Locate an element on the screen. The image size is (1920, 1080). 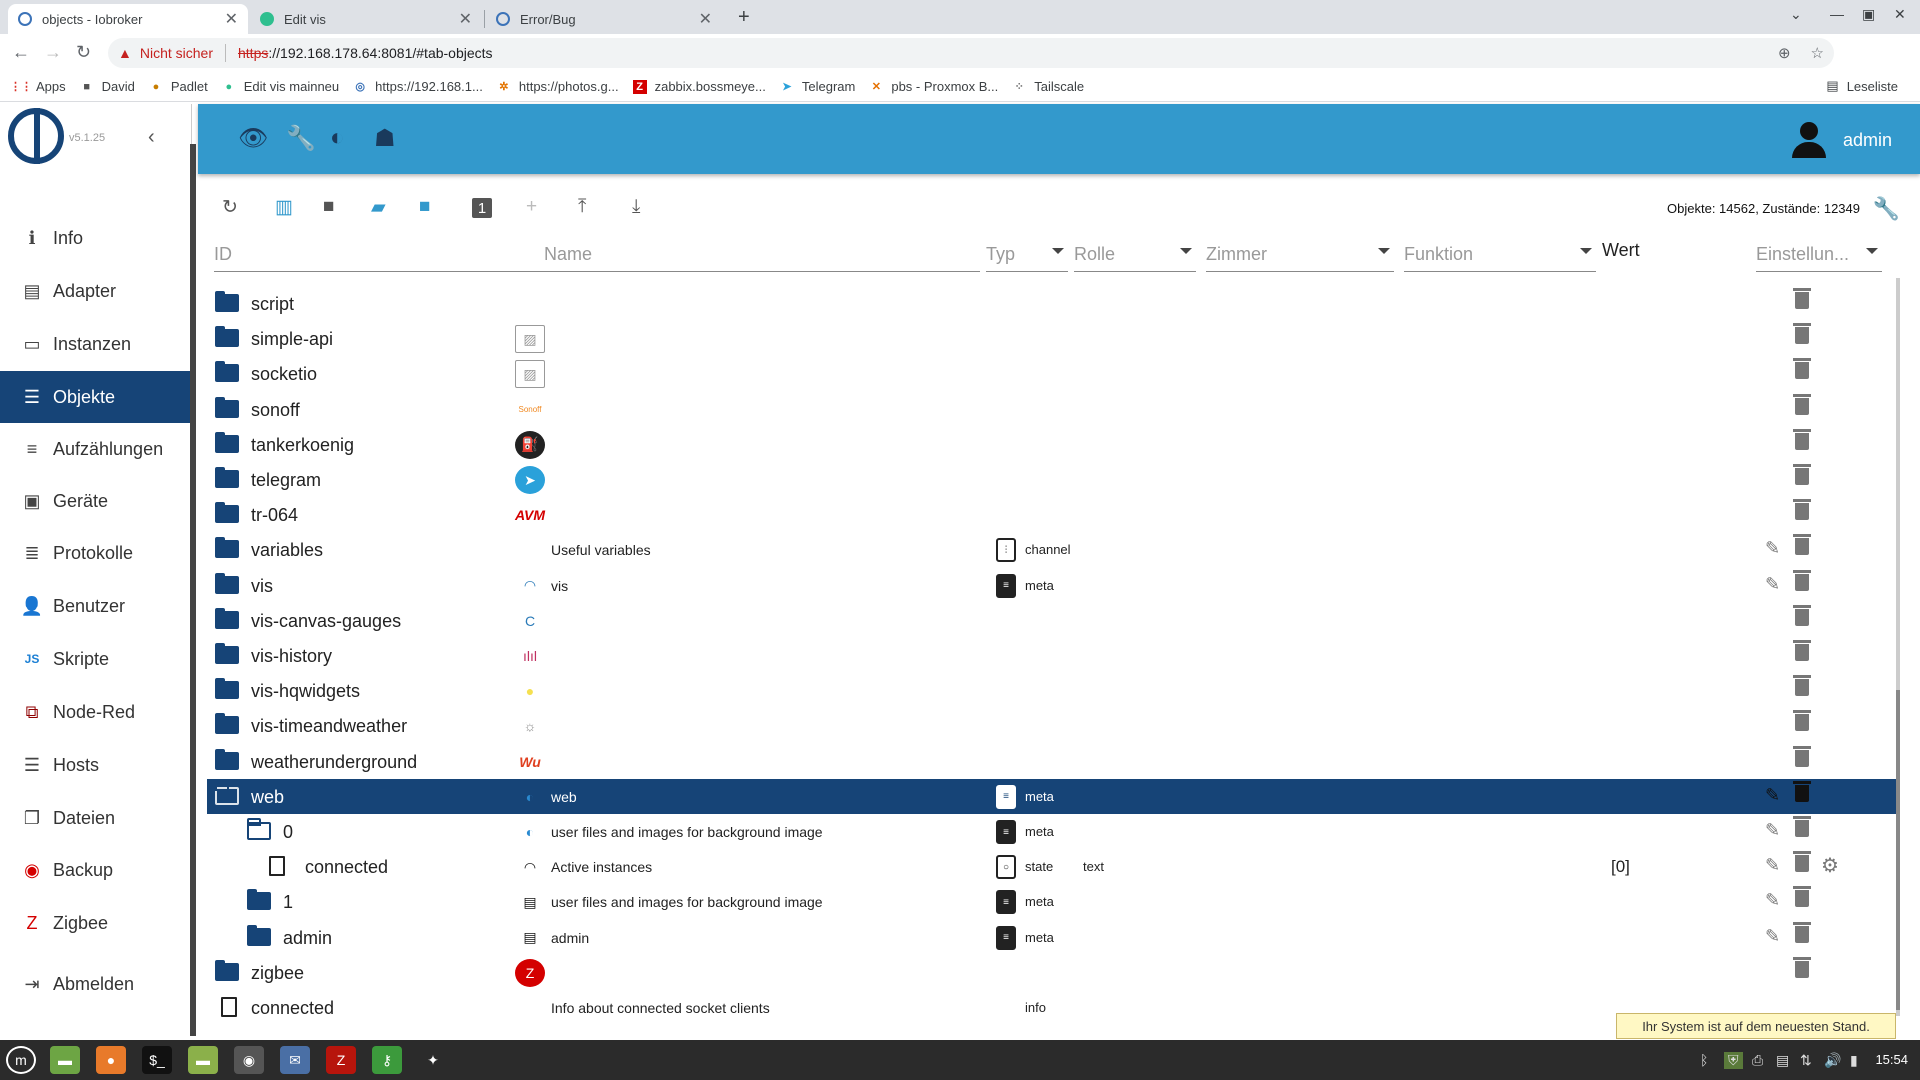
gear-icon: ⚙ is located at coordinates (1830, 865).